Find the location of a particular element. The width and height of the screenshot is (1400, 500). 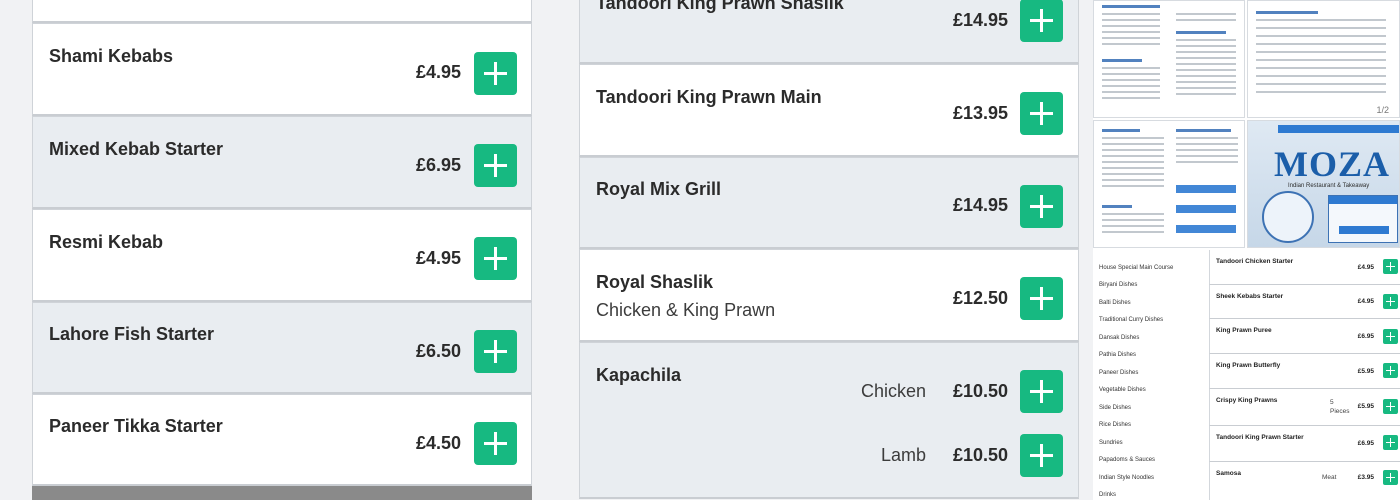

sidebar-category: Papadoms & Sauces is located at coordinates (1127, 460).